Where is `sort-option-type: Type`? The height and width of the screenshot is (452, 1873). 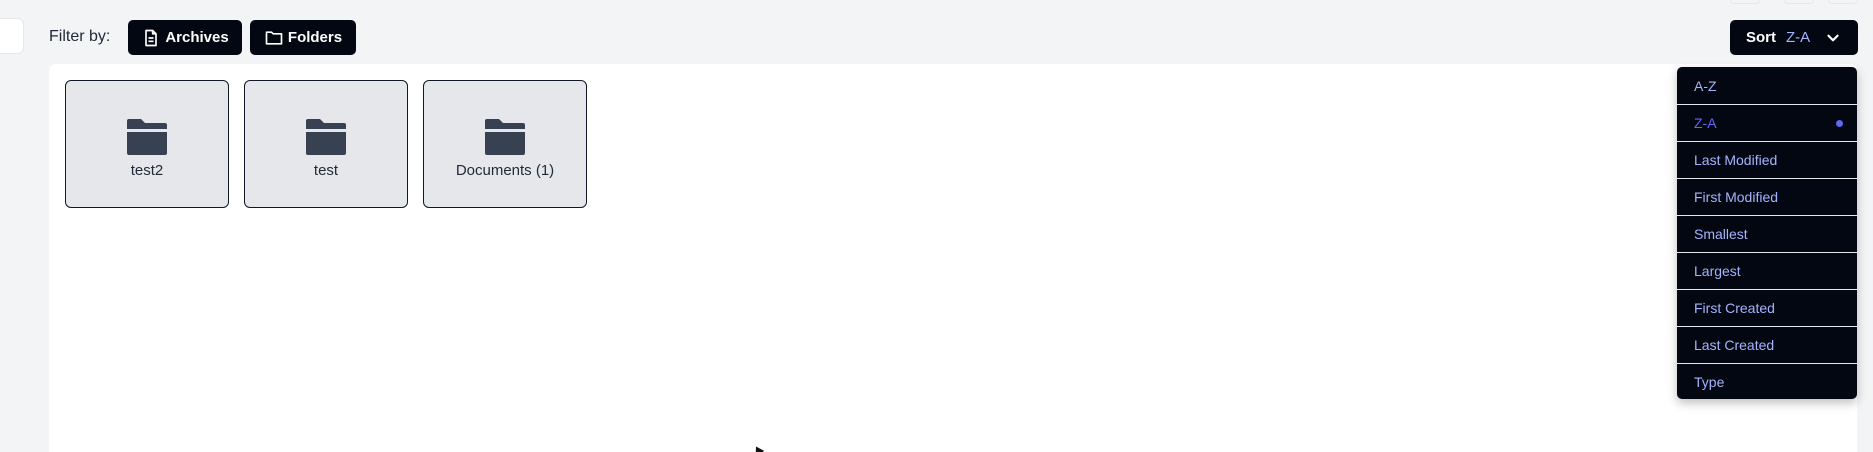
sort-option-type: Type is located at coordinates (1767, 381).